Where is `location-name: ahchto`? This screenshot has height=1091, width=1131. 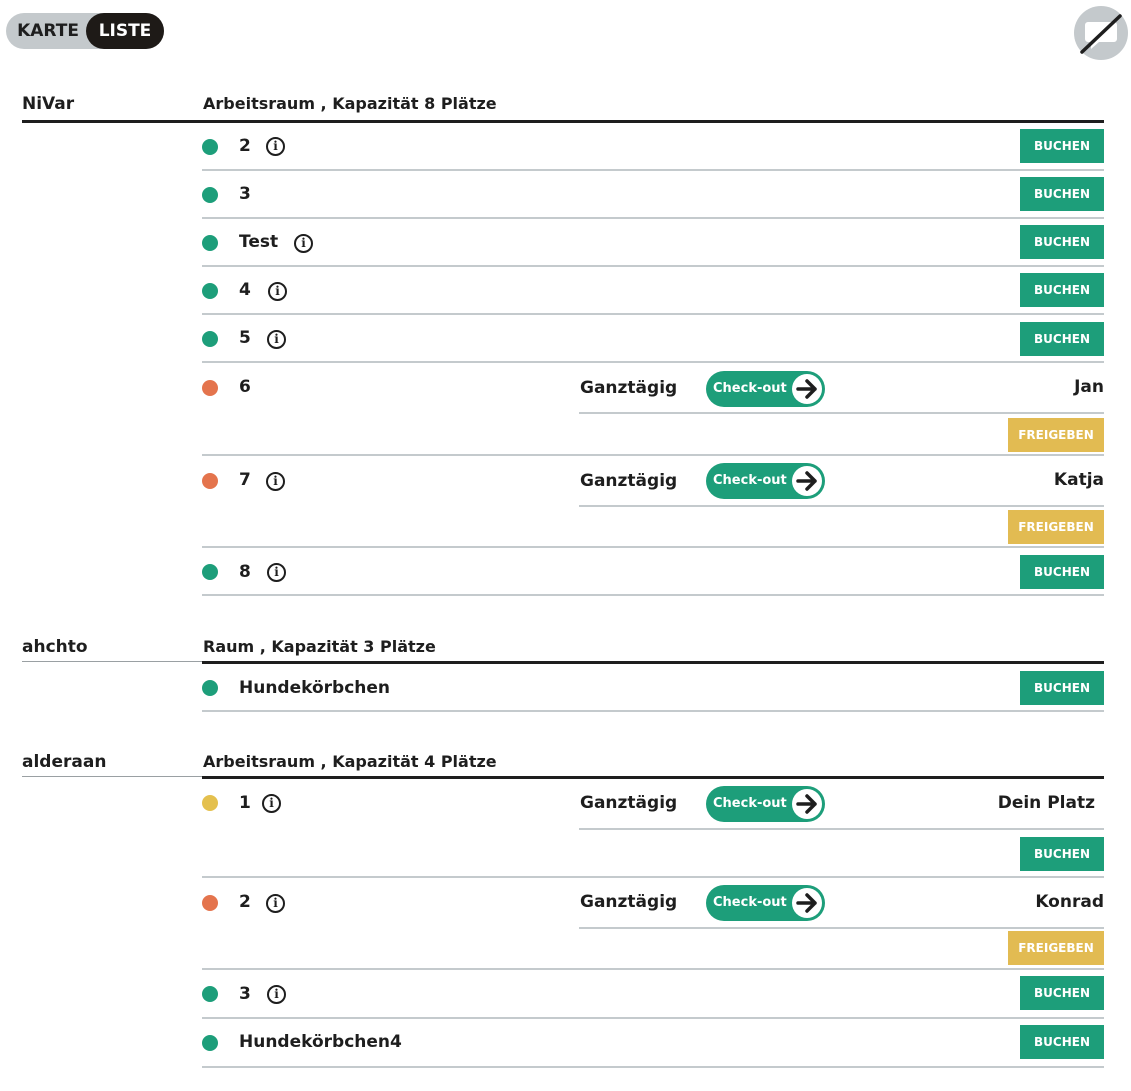
location-name: ahchto is located at coordinates (55, 647).